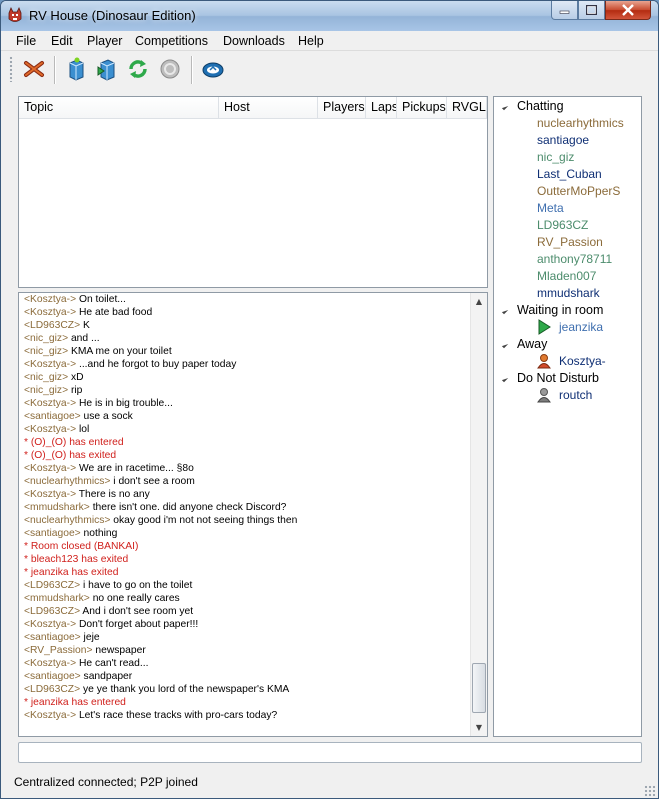 The image size is (659, 799). I want to click on close-button, so click(628, 10).